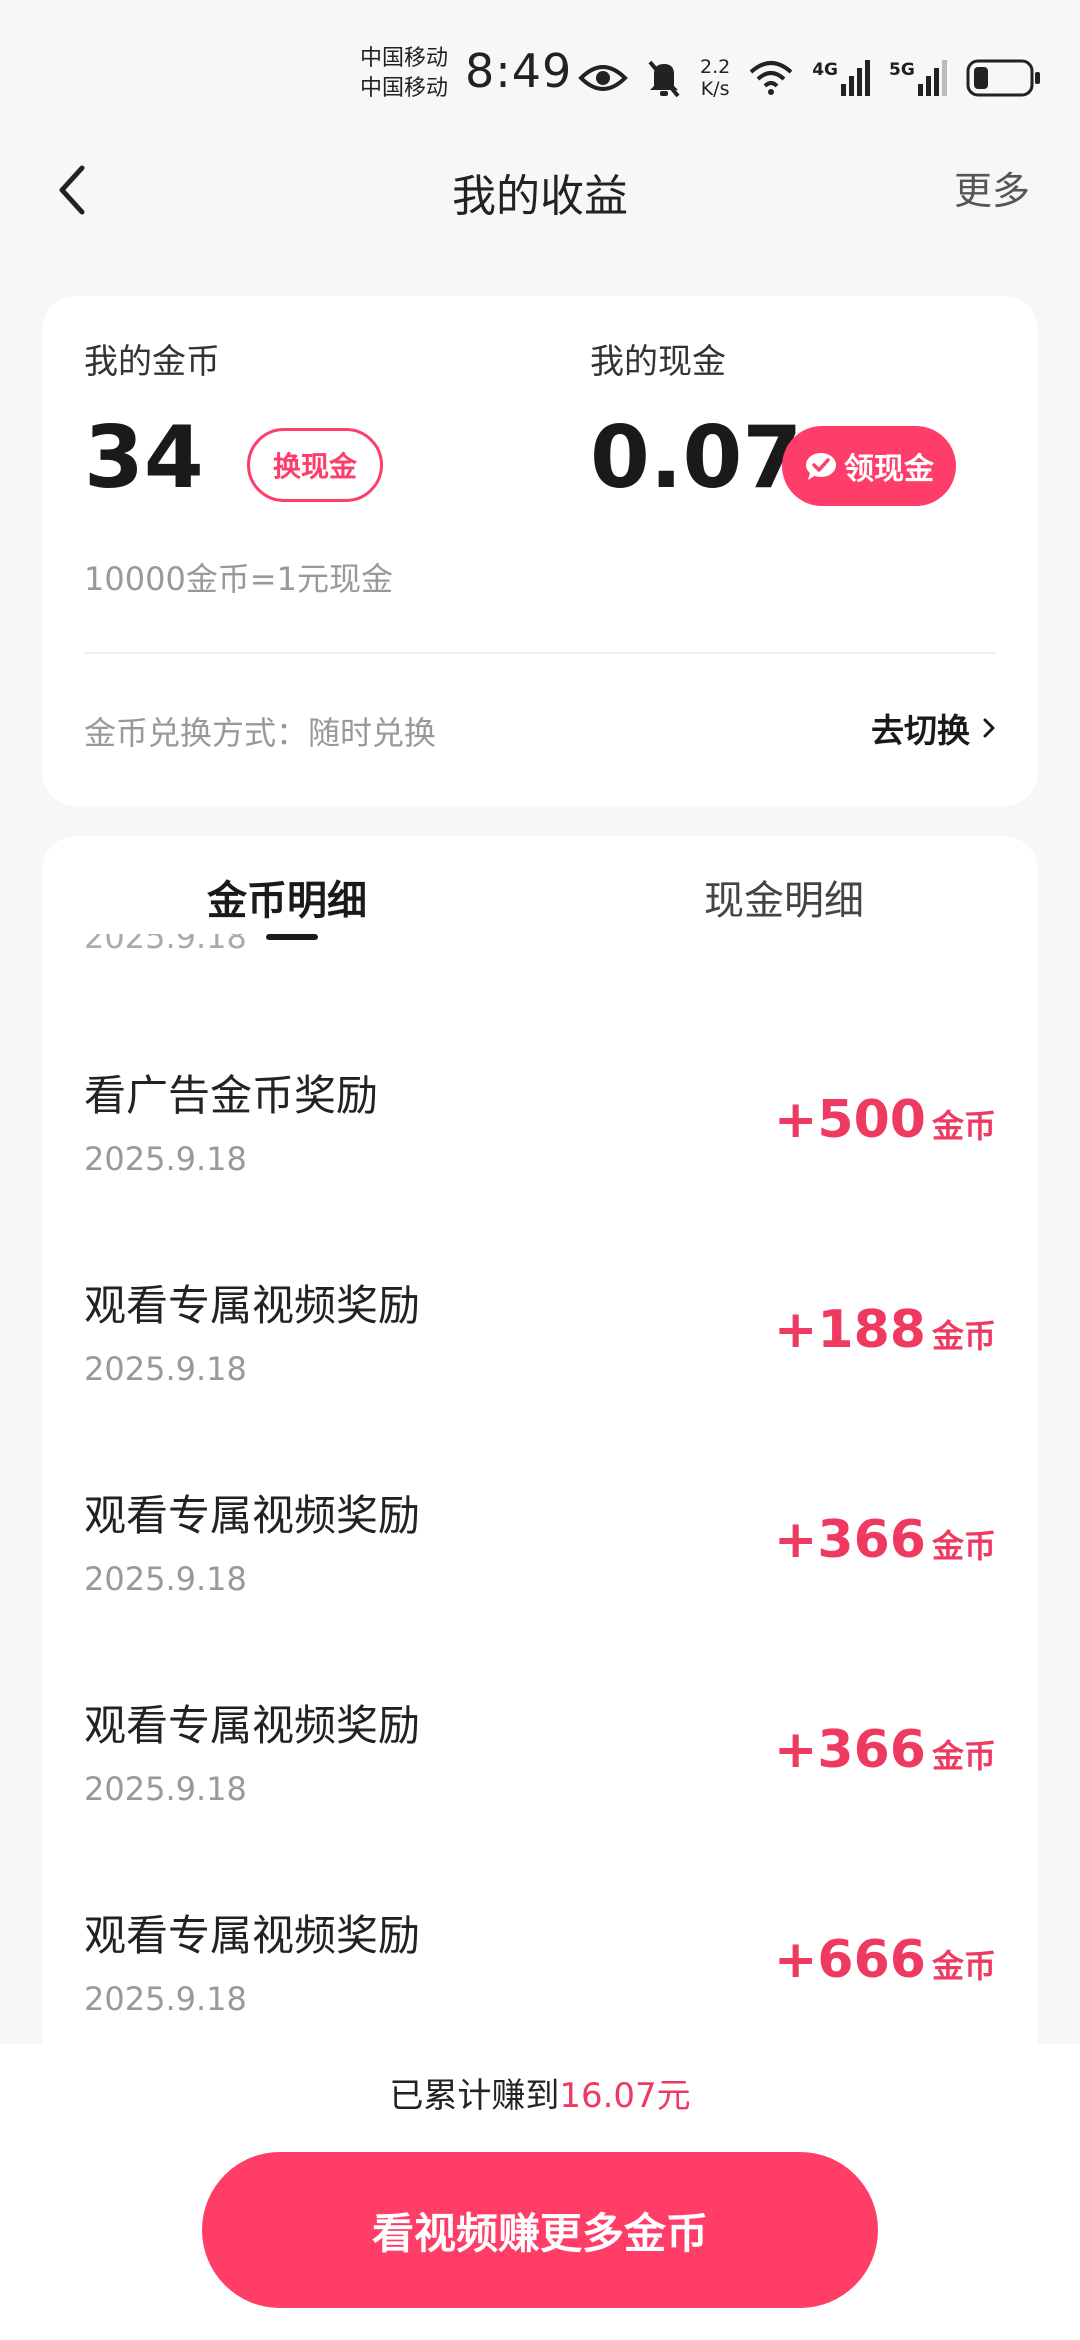  I want to click on eye-icon, so click(603, 78).